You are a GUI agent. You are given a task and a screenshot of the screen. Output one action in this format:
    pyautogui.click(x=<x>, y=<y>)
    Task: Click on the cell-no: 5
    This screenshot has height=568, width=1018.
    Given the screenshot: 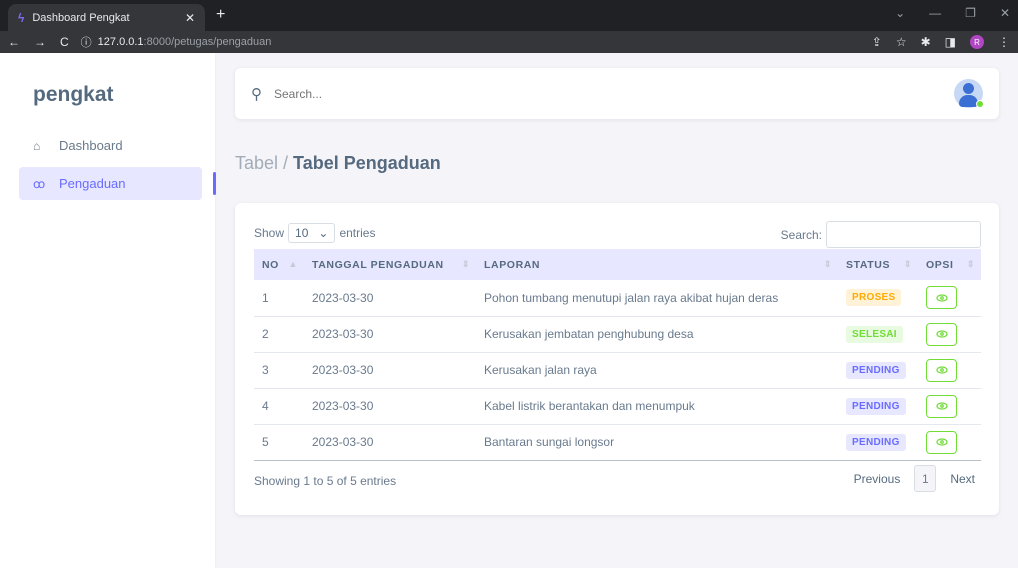 What is the action you would take?
    pyautogui.click(x=279, y=442)
    